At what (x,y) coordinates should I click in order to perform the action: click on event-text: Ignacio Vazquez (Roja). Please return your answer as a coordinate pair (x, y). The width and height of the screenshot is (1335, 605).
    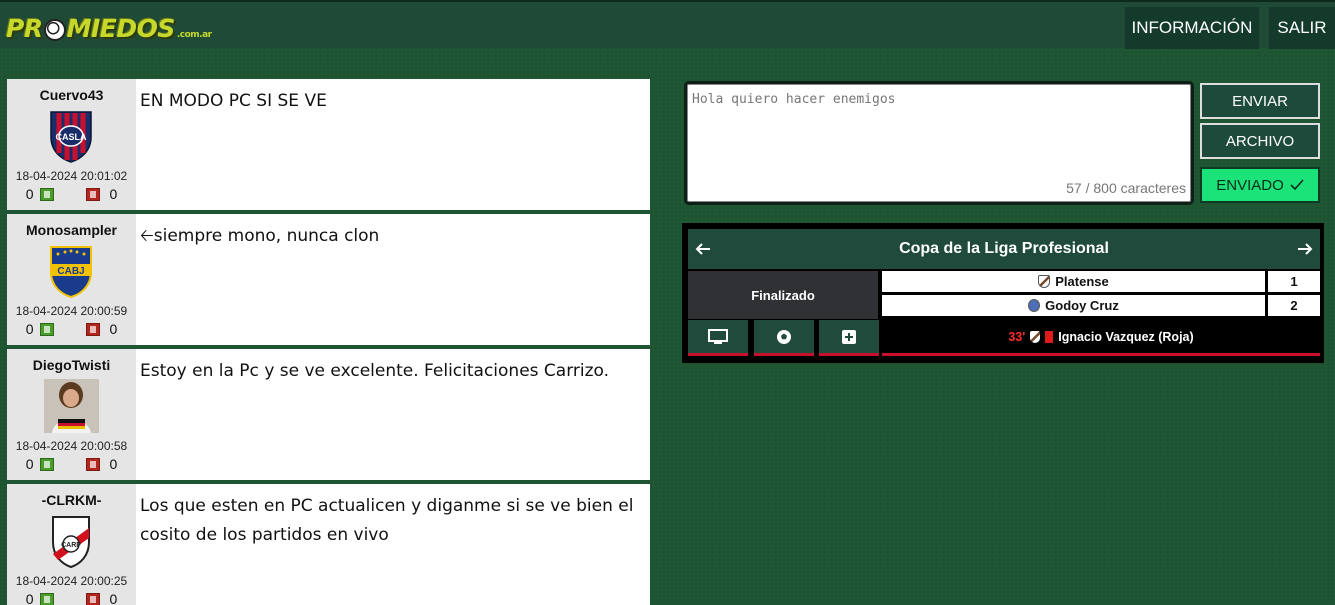
    Looking at the image, I should click on (1126, 336).